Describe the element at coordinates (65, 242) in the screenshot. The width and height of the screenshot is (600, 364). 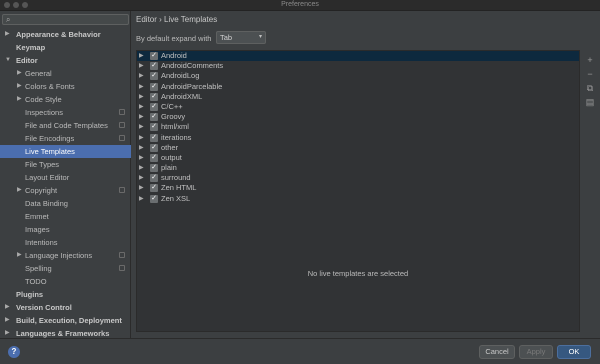
I see `sidebar-item: Intentions` at that location.